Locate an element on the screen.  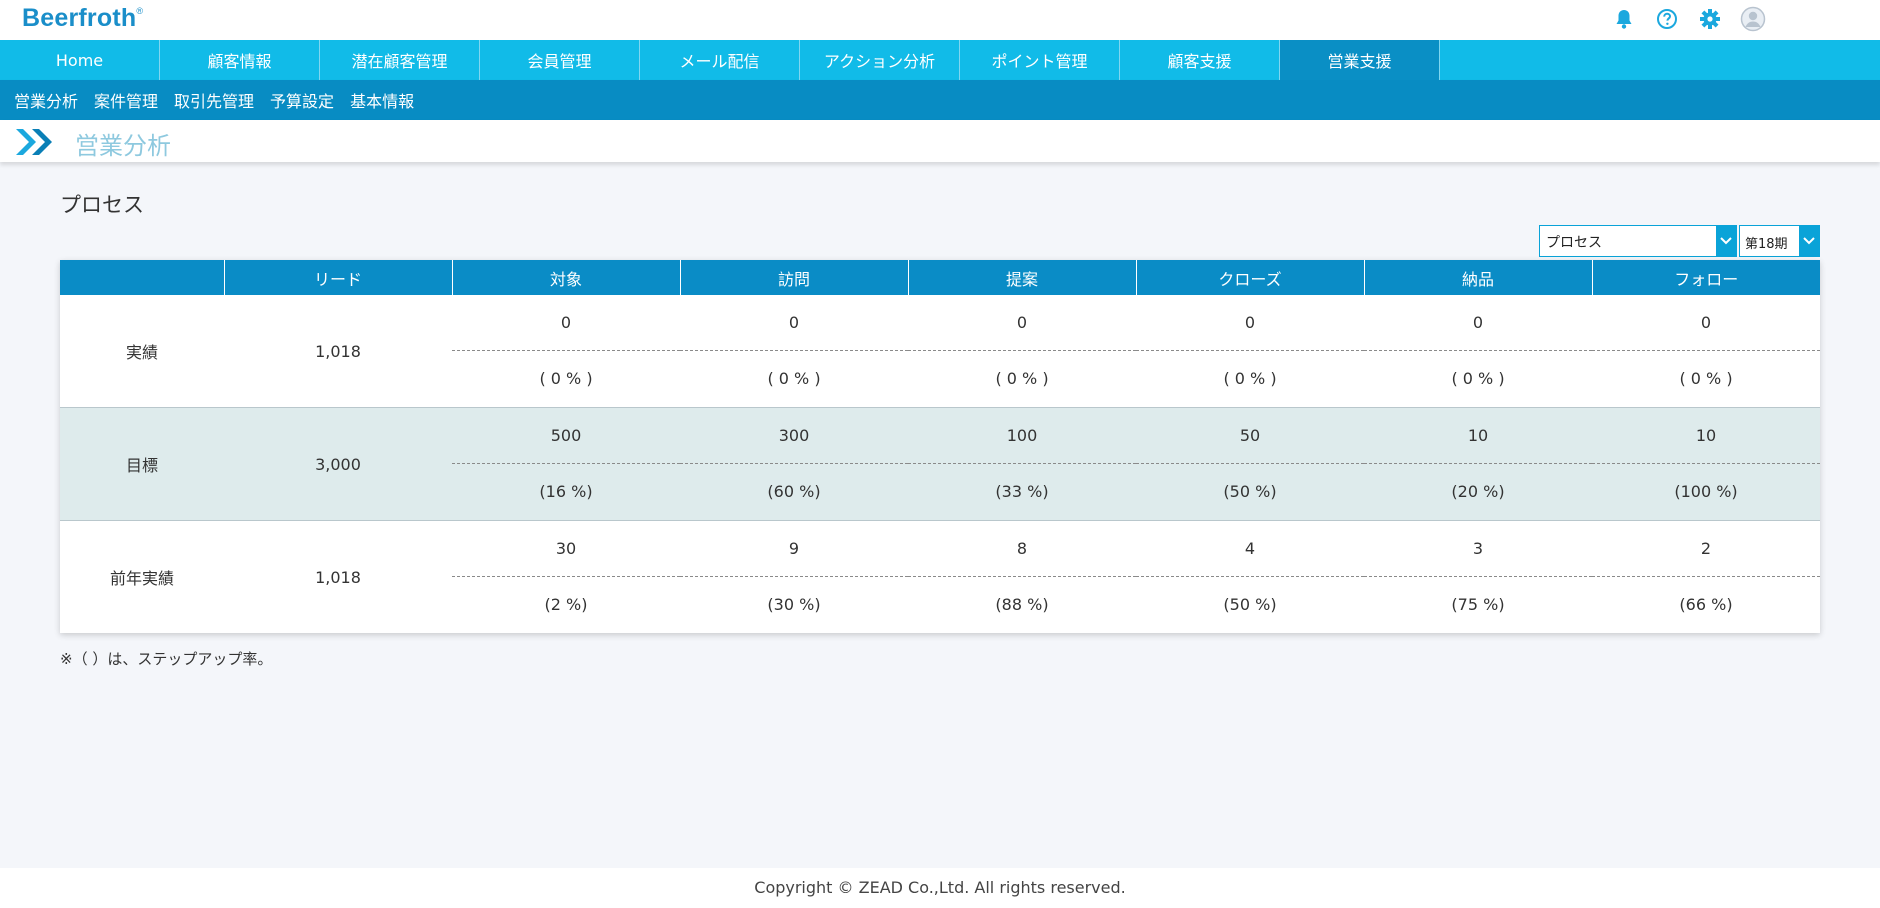
footnote: ※（ ）は、ステップアップ率。 is located at coordinates (166, 659).